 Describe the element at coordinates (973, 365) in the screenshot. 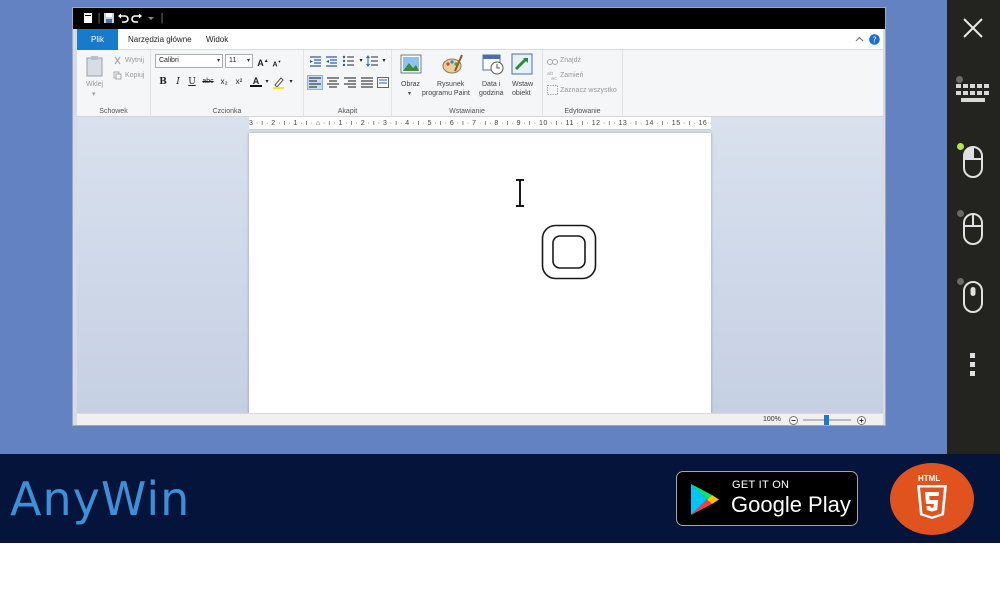

I see `more-vertical-icon` at that location.